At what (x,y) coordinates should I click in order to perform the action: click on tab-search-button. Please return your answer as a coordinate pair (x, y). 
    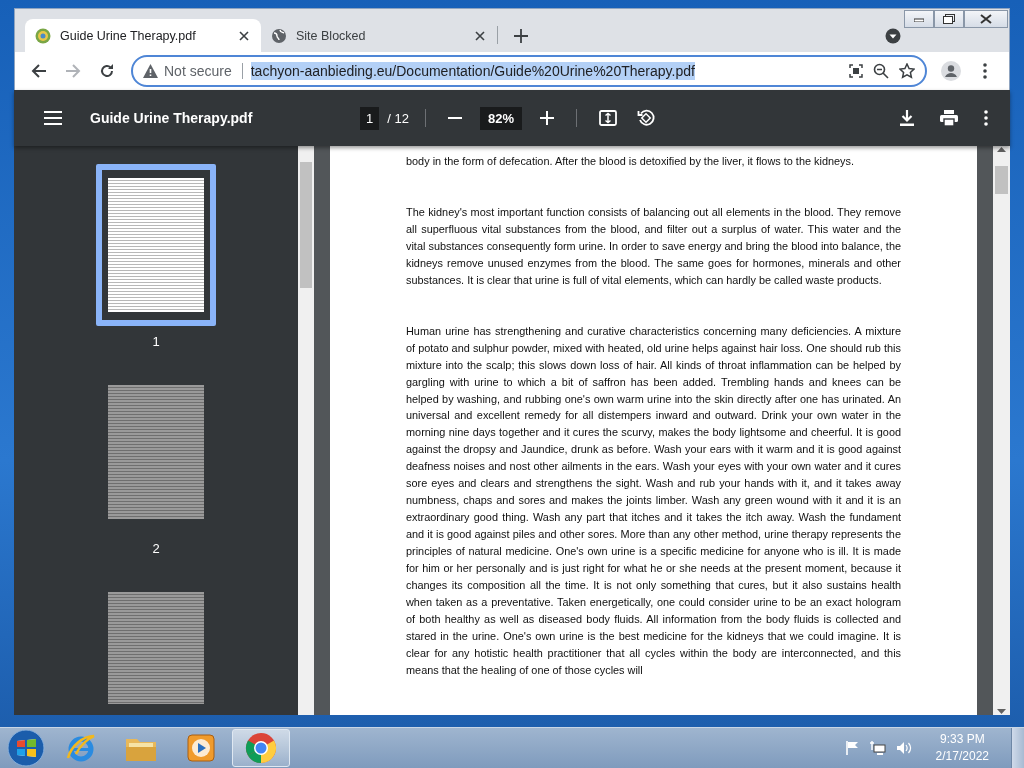
    Looking at the image, I should click on (893, 36).